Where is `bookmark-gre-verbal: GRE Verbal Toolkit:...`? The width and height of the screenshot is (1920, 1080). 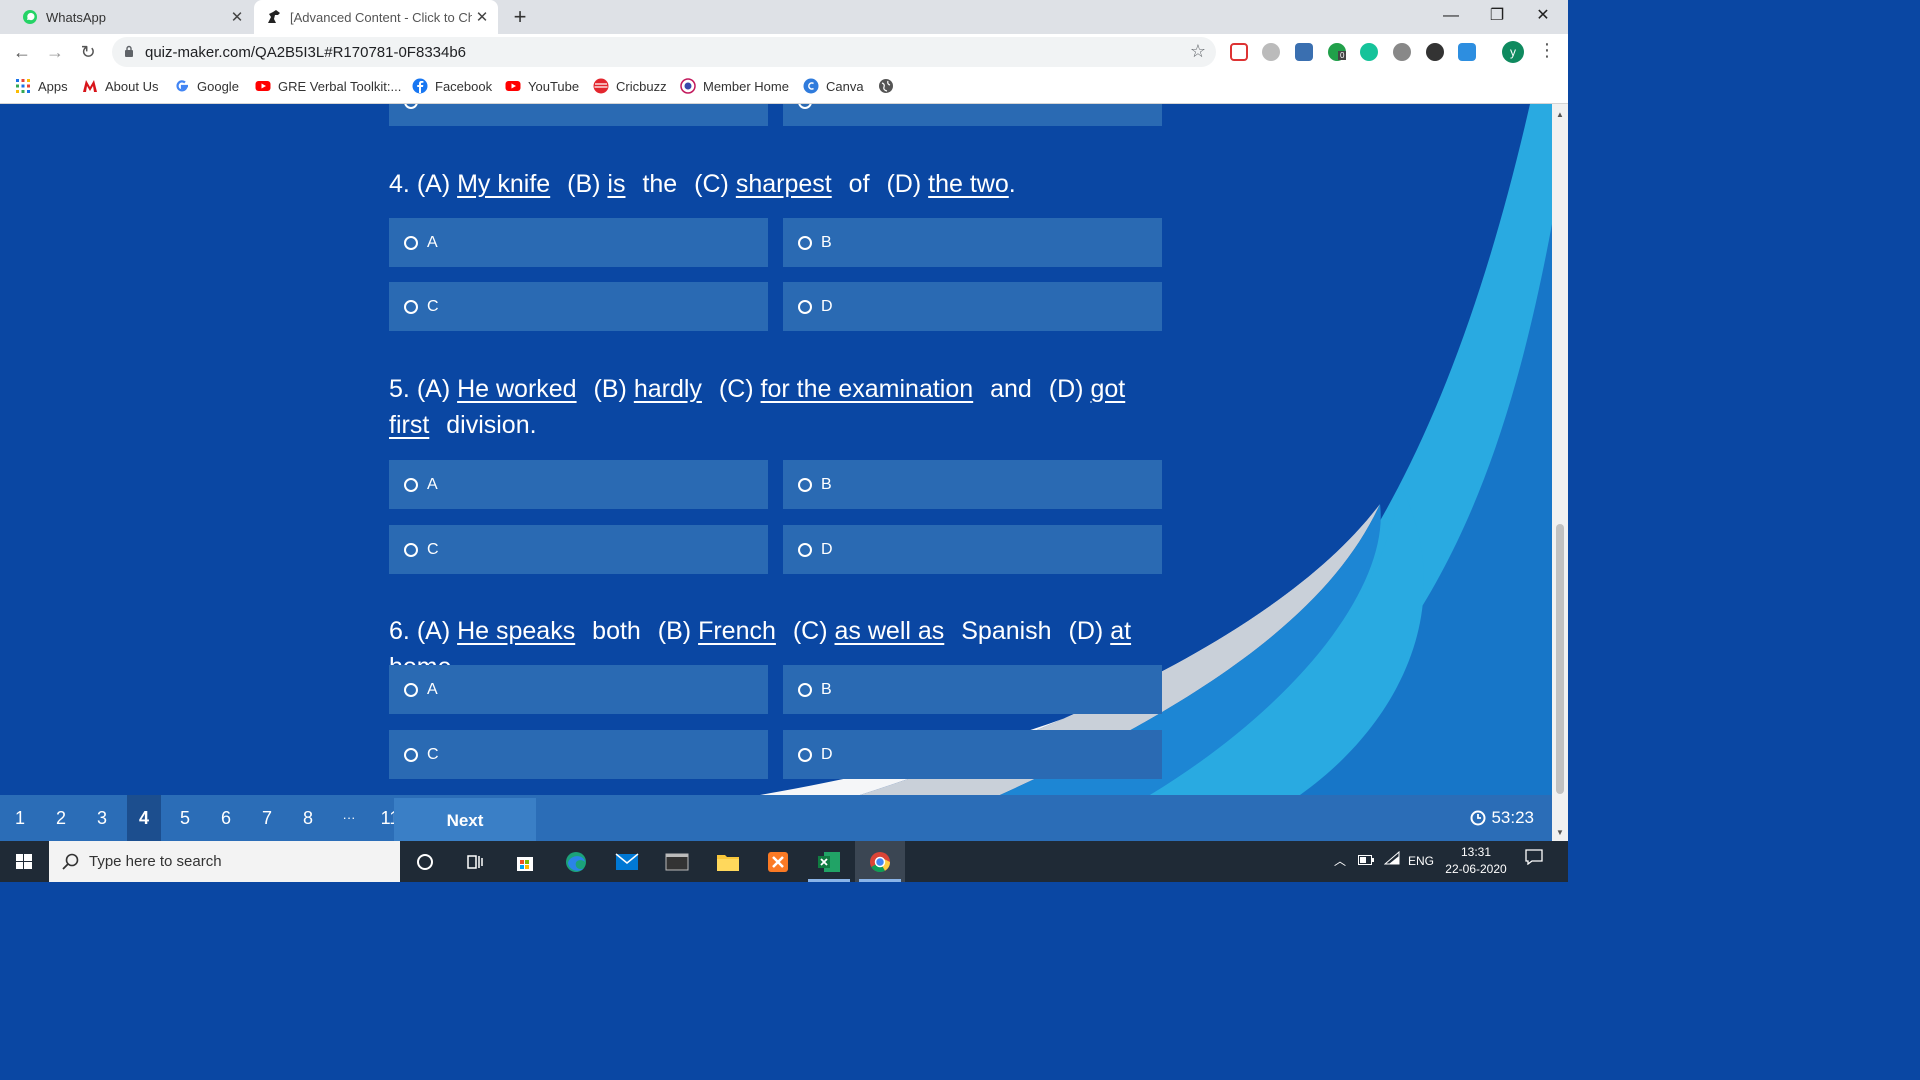
bookmark-gre-verbal: GRE Verbal Toolkit:... is located at coordinates (328, 86).